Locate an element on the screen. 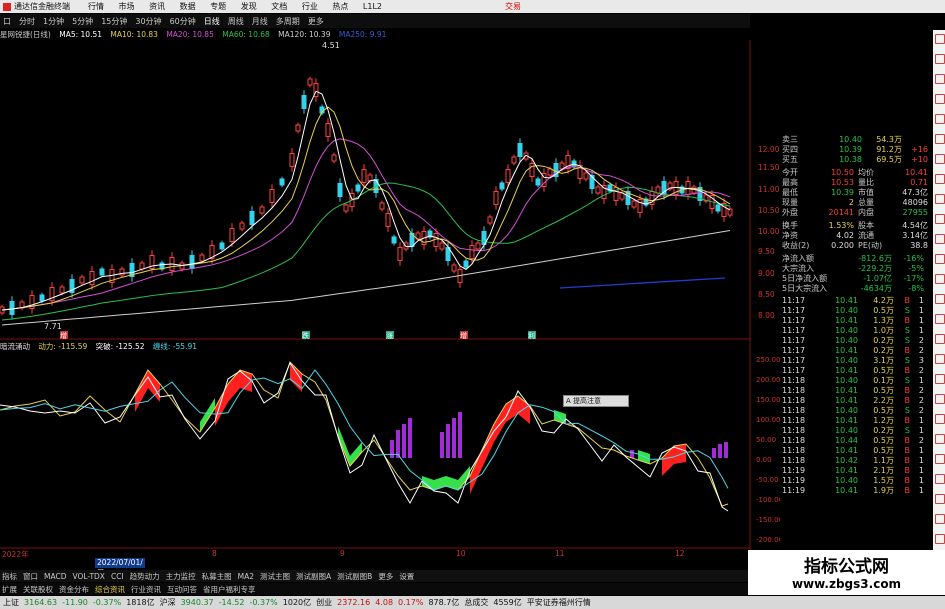 This screenshot has height=609, width=945. period-item-active: 日线 is located at coordinates (212, 21).